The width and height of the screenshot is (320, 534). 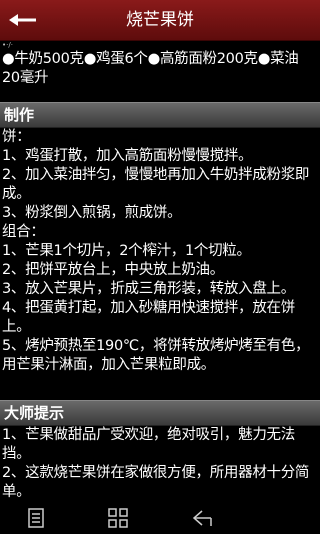 What do you see at coordinates (113, 270) in the screenshot?
I see `method-line: 2、把饼平放台上，中央放上奶油。` at bounding box center [113, 270].